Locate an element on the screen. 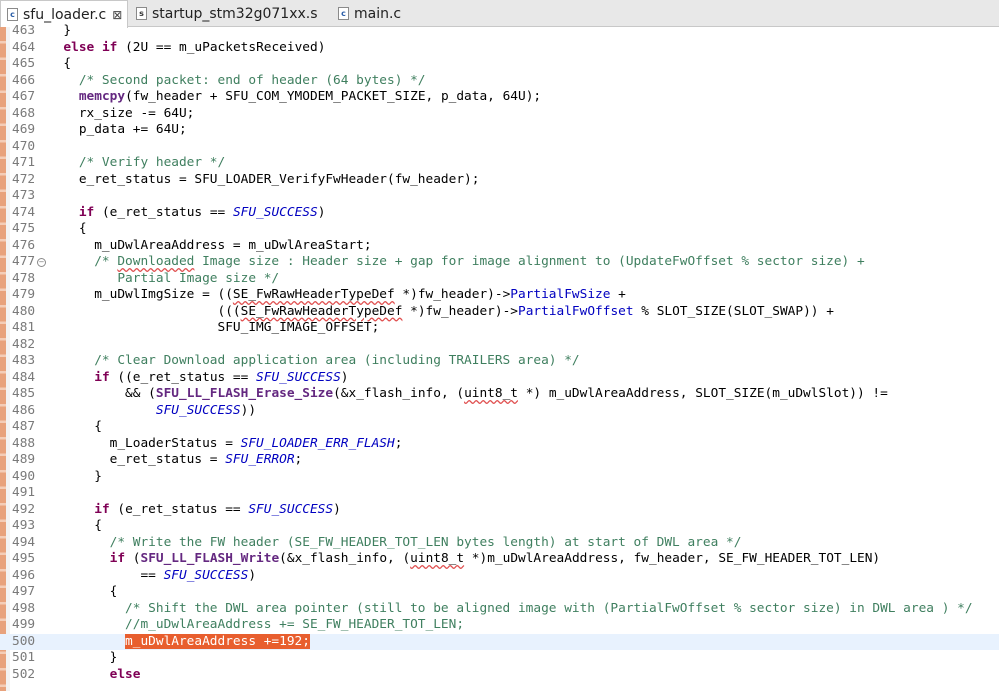 This screenshot has width=999, height=691. close-icon: ⊠ is located at coordinates (117, 15).